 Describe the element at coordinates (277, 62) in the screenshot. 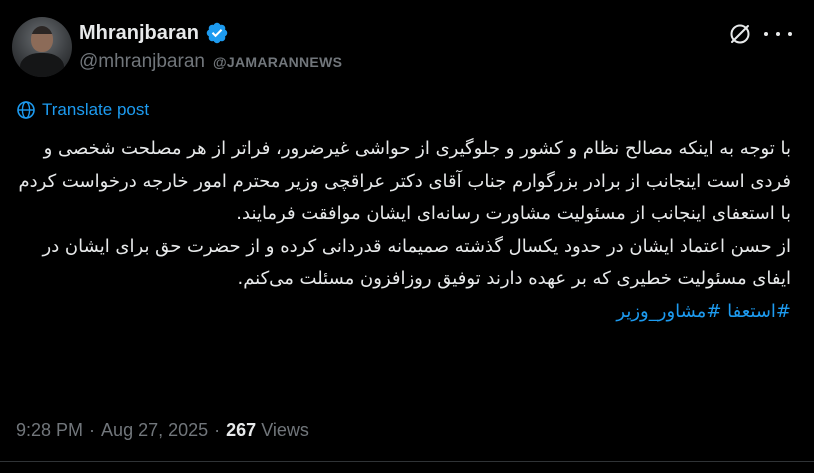

I see `affiliation-label: @JAMARANNEWS` at that location.